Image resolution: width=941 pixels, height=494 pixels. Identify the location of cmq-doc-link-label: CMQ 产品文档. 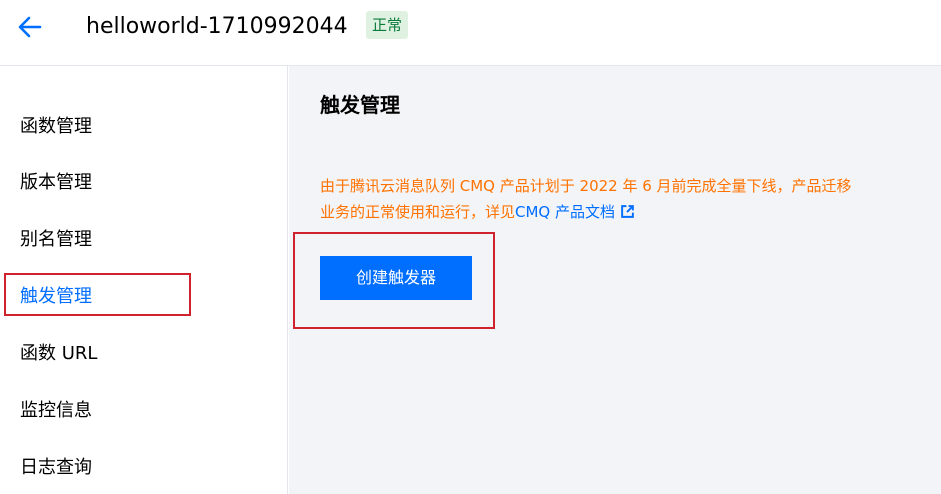
(565, 212).